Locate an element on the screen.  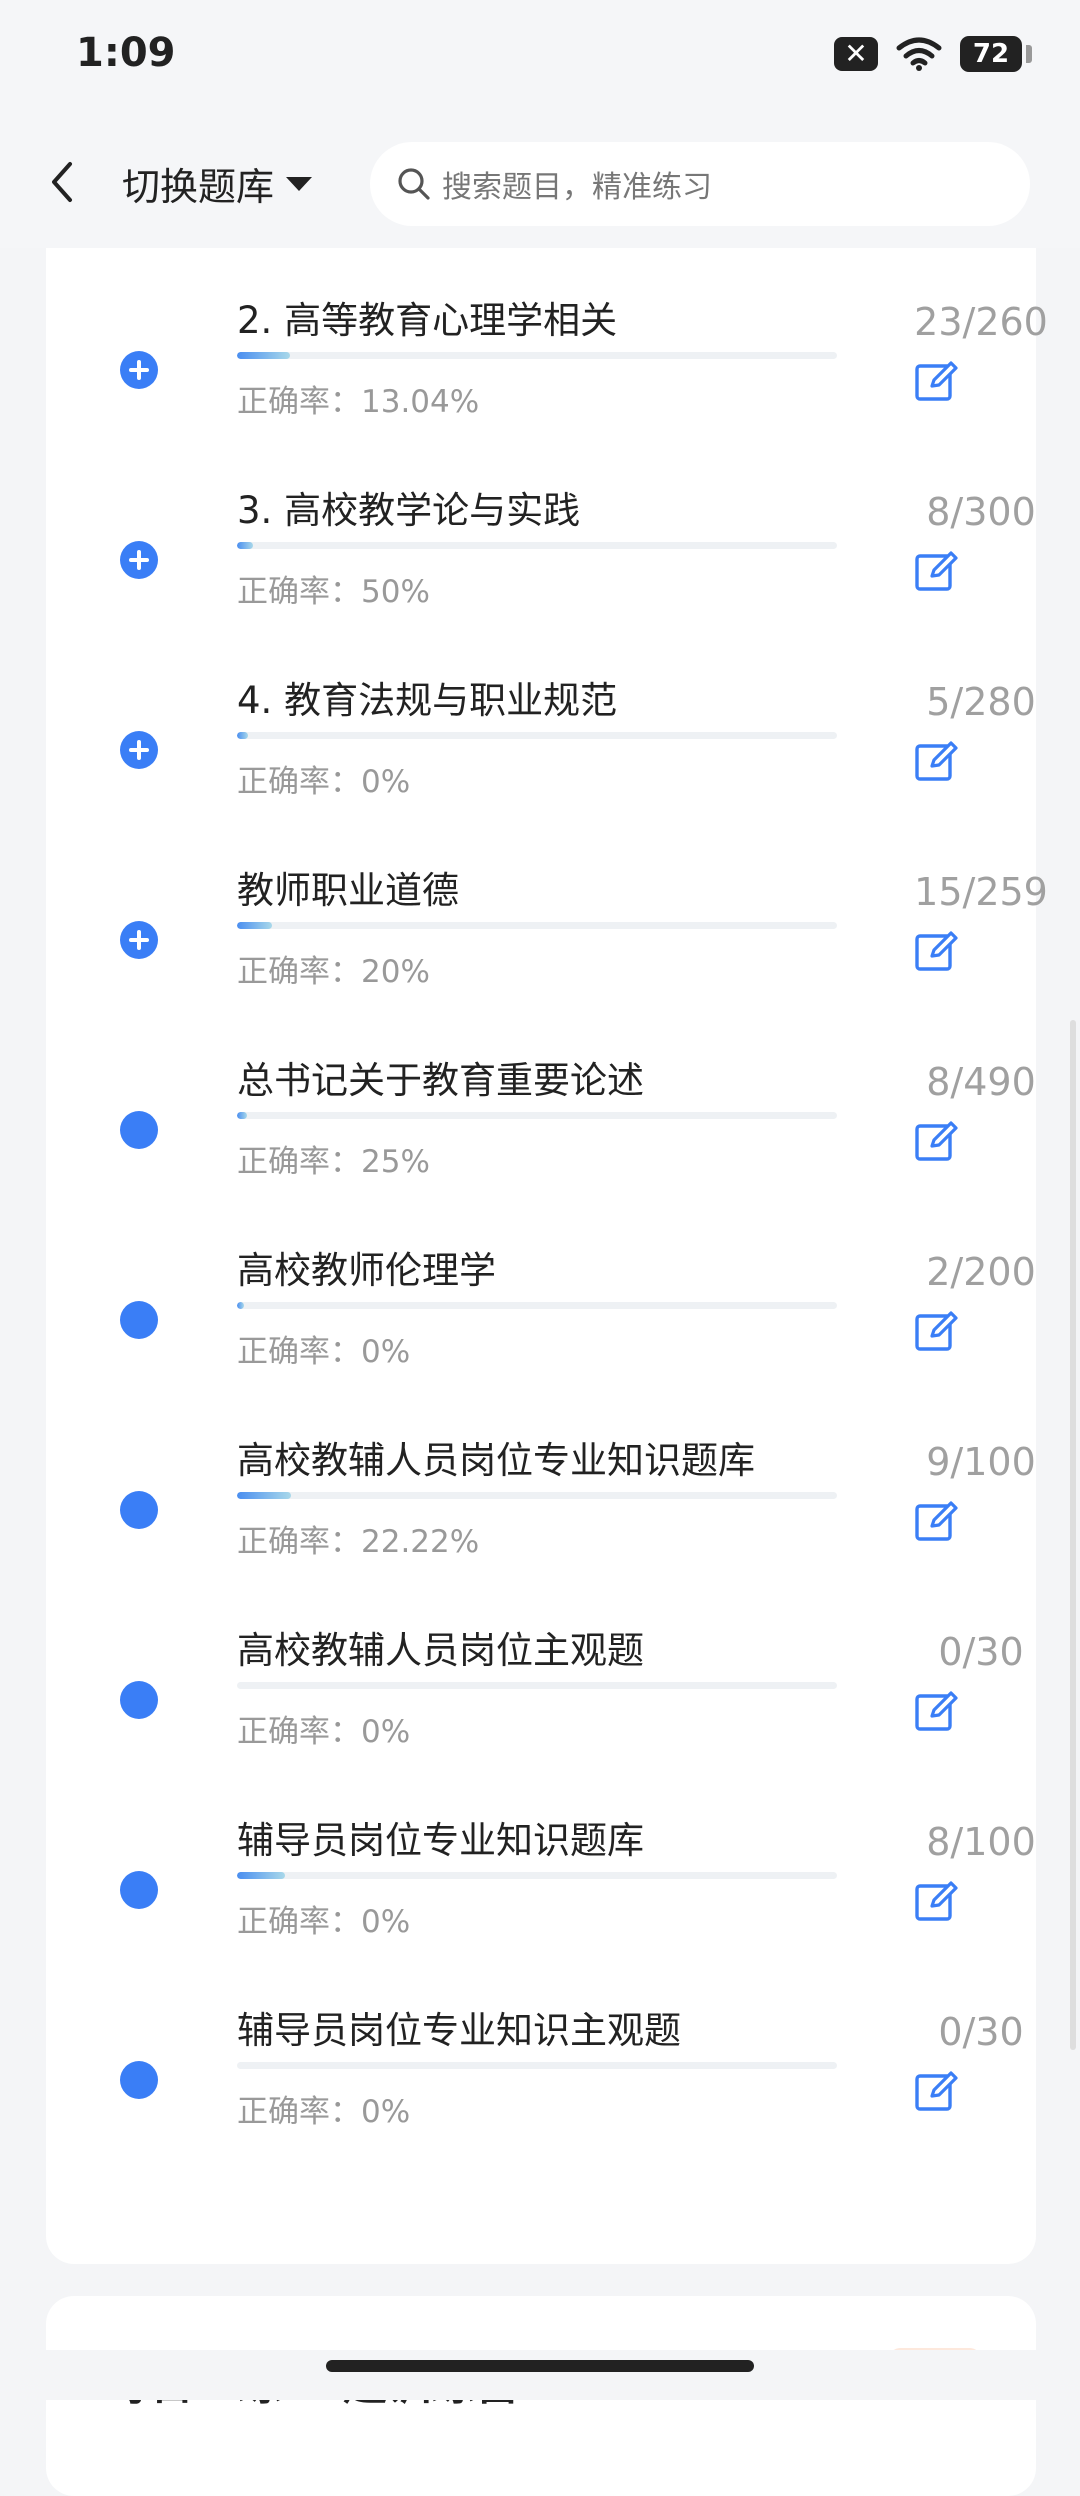
progress-count: 9/100 is located at coordinates (981, 1462).